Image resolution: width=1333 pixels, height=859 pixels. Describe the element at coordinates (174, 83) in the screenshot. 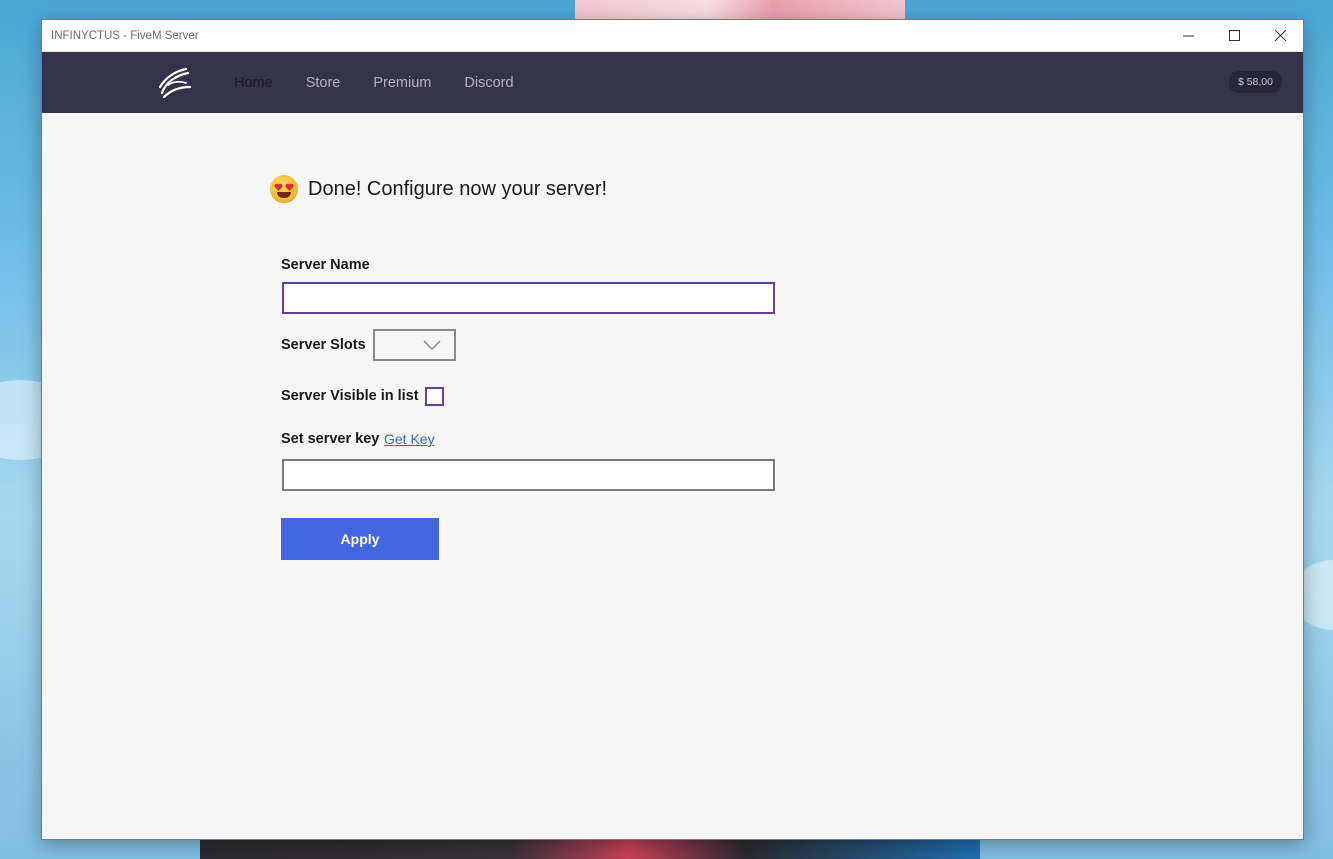

I see `app-logo-icon` at that location.